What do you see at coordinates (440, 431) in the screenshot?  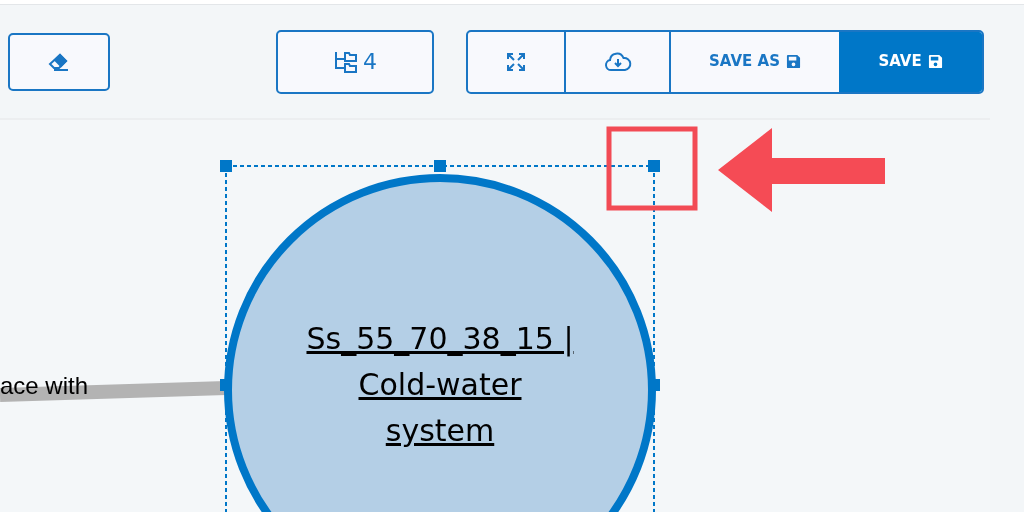 I see `node-label: system` at bounding box center [440, 431].